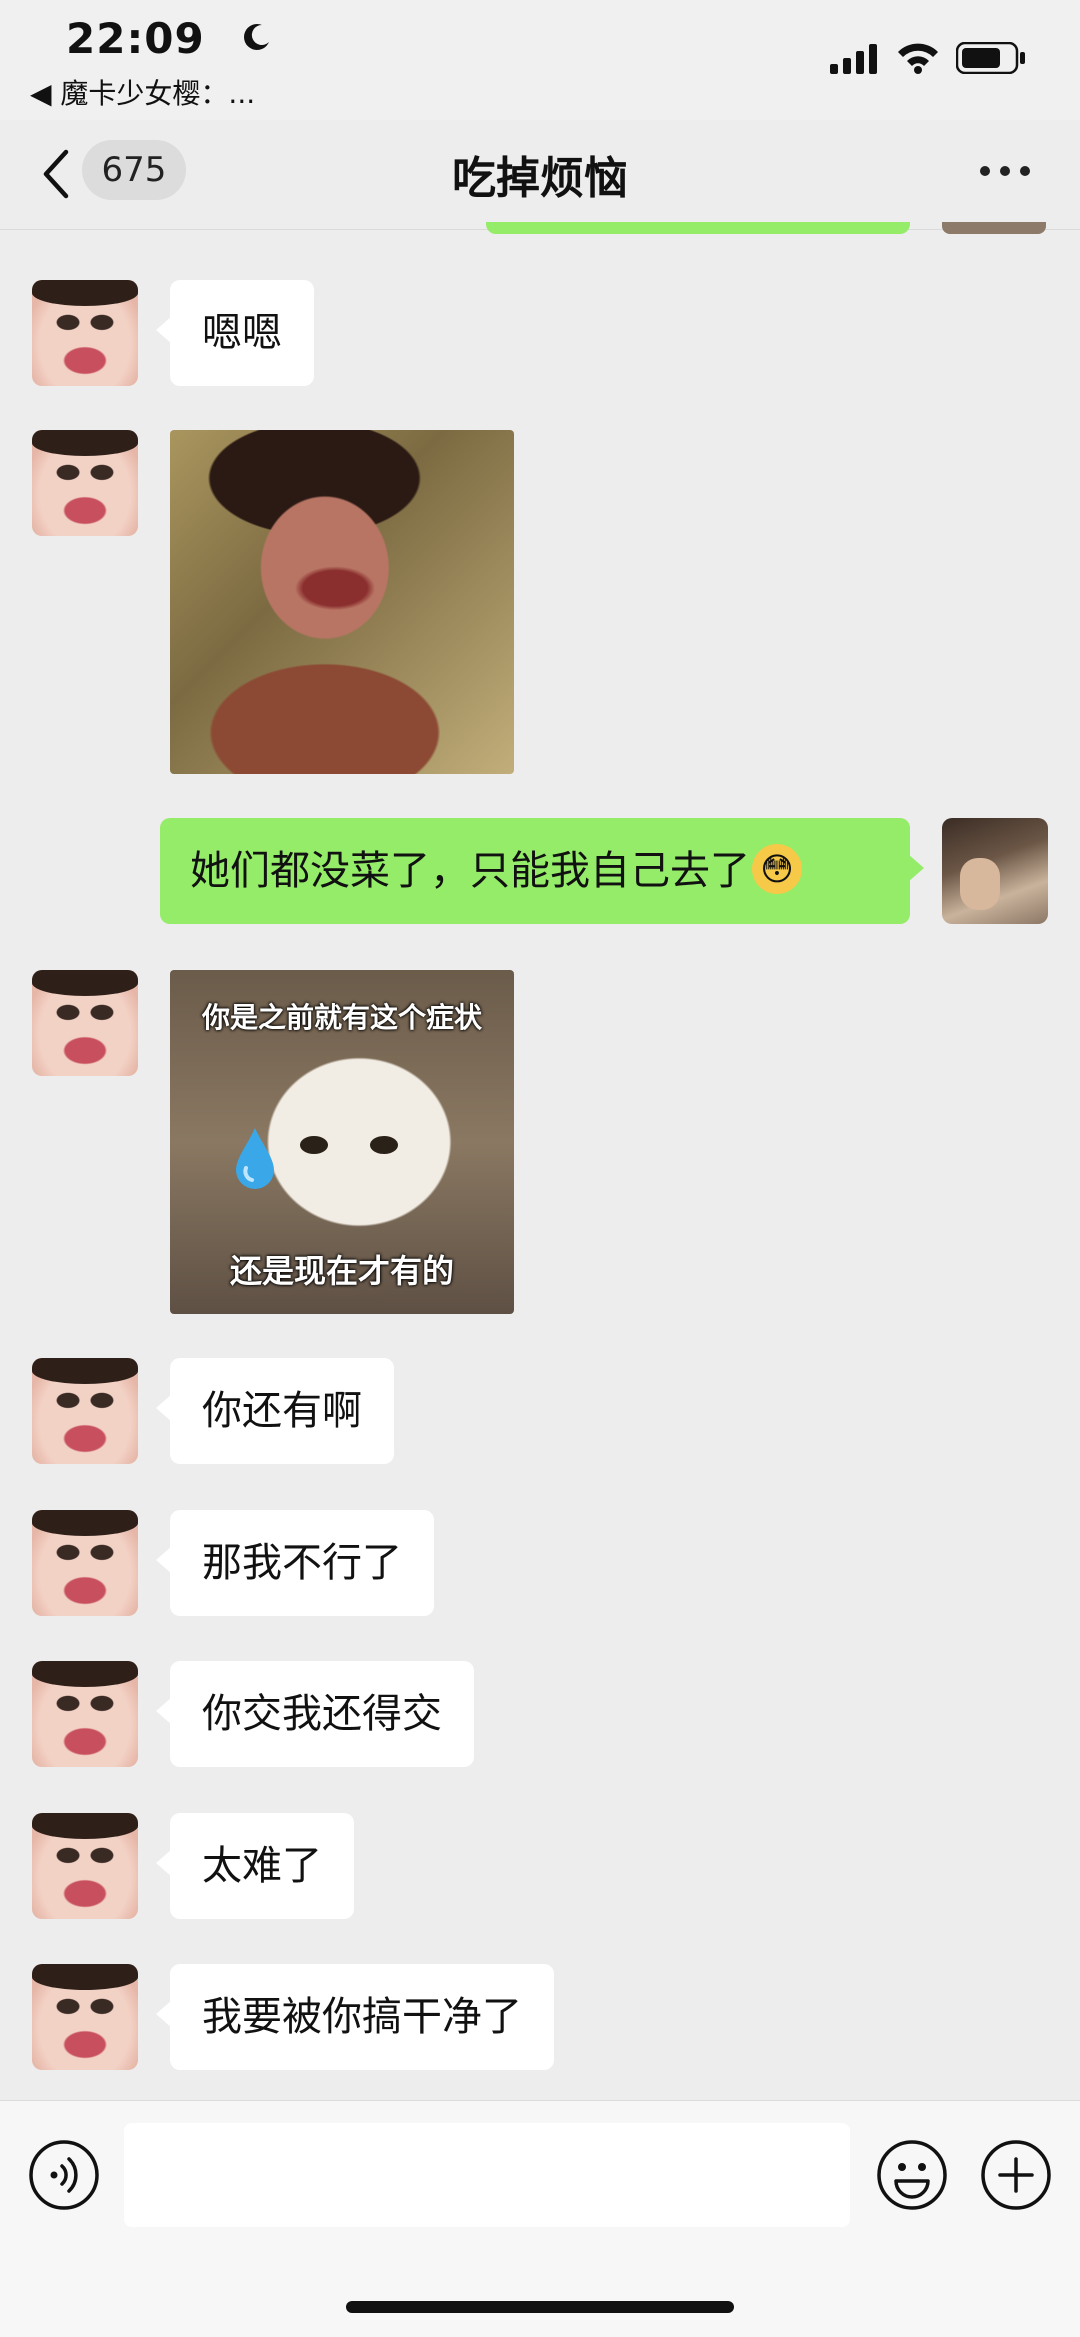 The width and height of the screenshot is (1080, 2337). I want to click on message-bubble: 太难了, so click(255, 1866).